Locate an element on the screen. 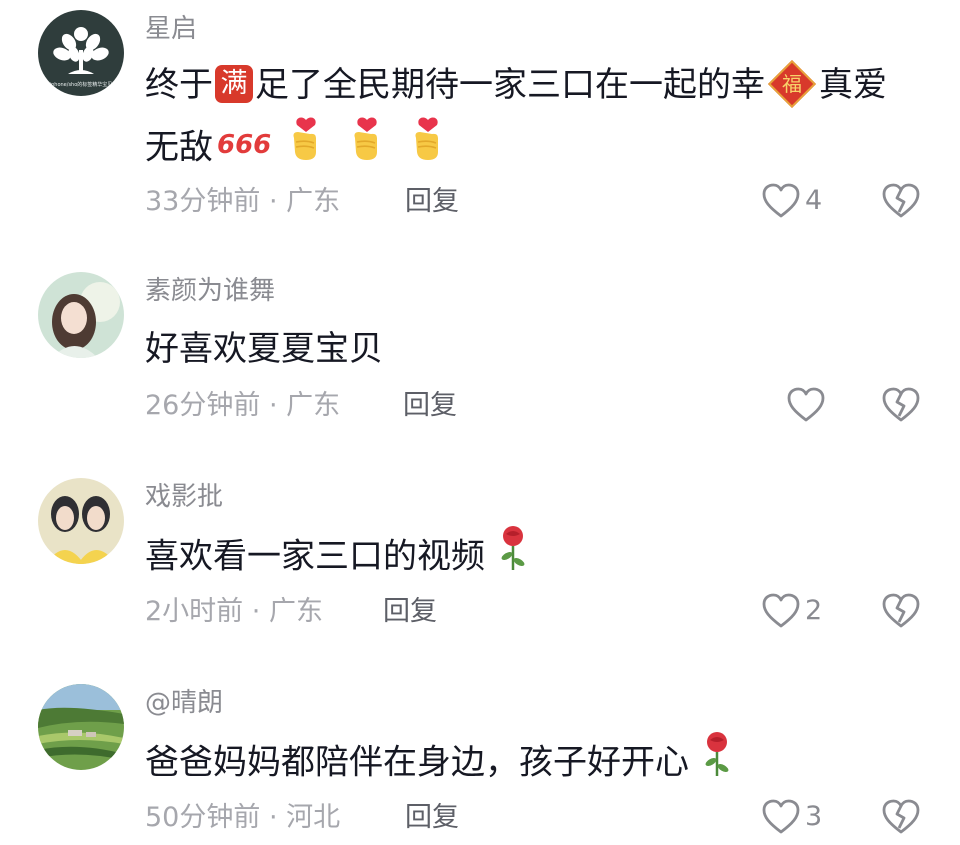 Image resolution: width=960 pixels, height=845 pixels. comment-time: 33分钟前 is located at coordinates (203, 201).